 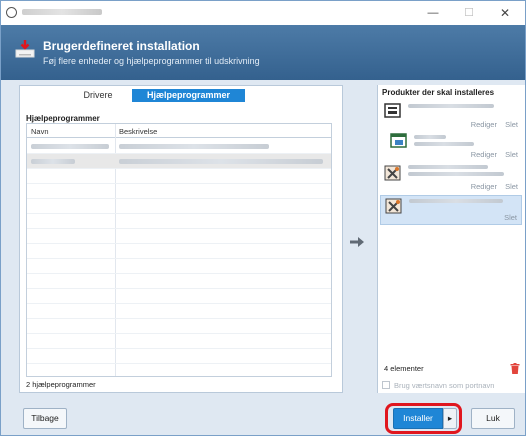 I want to click on section-label: Hjælpeprogrammer, so click(x=63, y=118).